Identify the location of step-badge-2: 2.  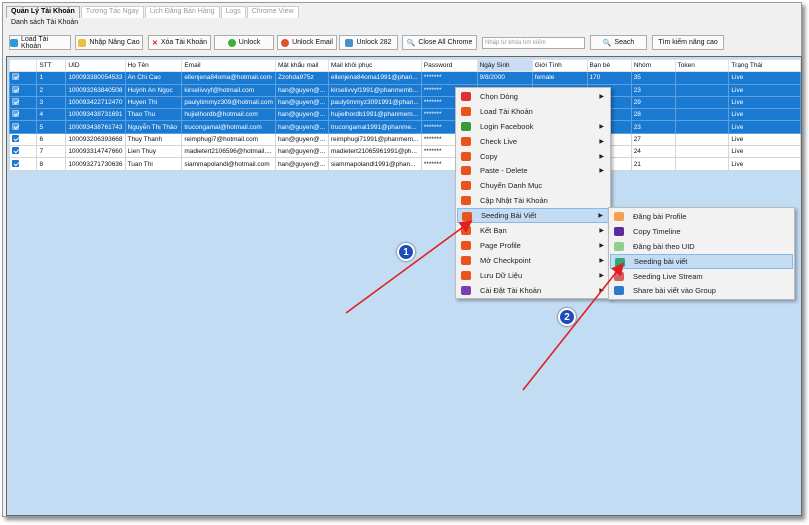
(567, 317).